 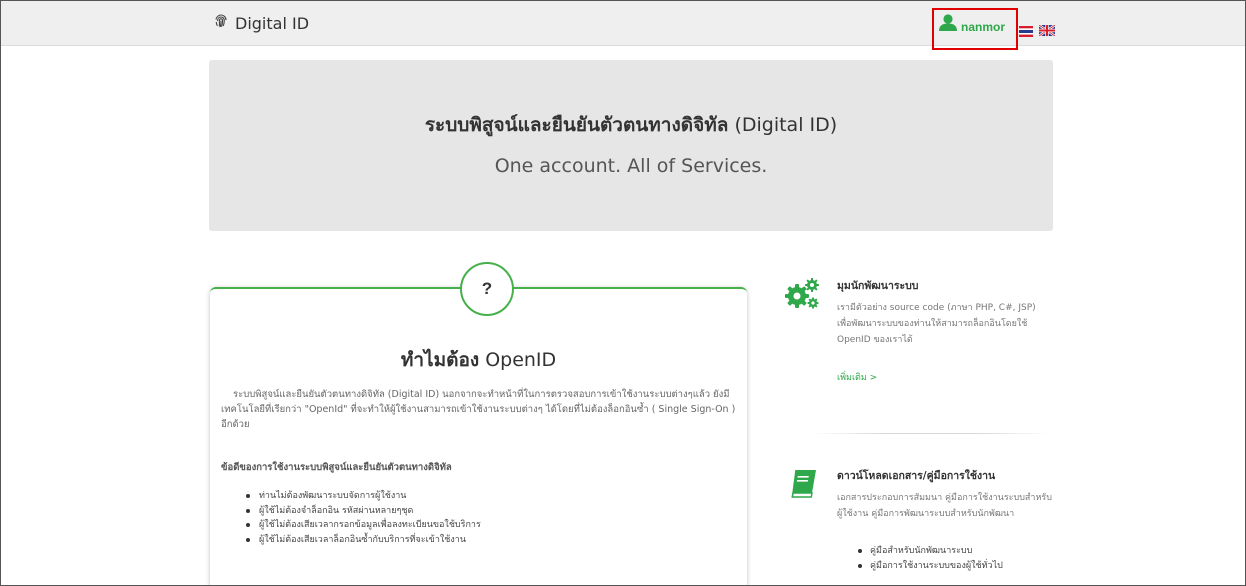 I want to click on brand-link: Digital ID, so click(x=261, y=23).